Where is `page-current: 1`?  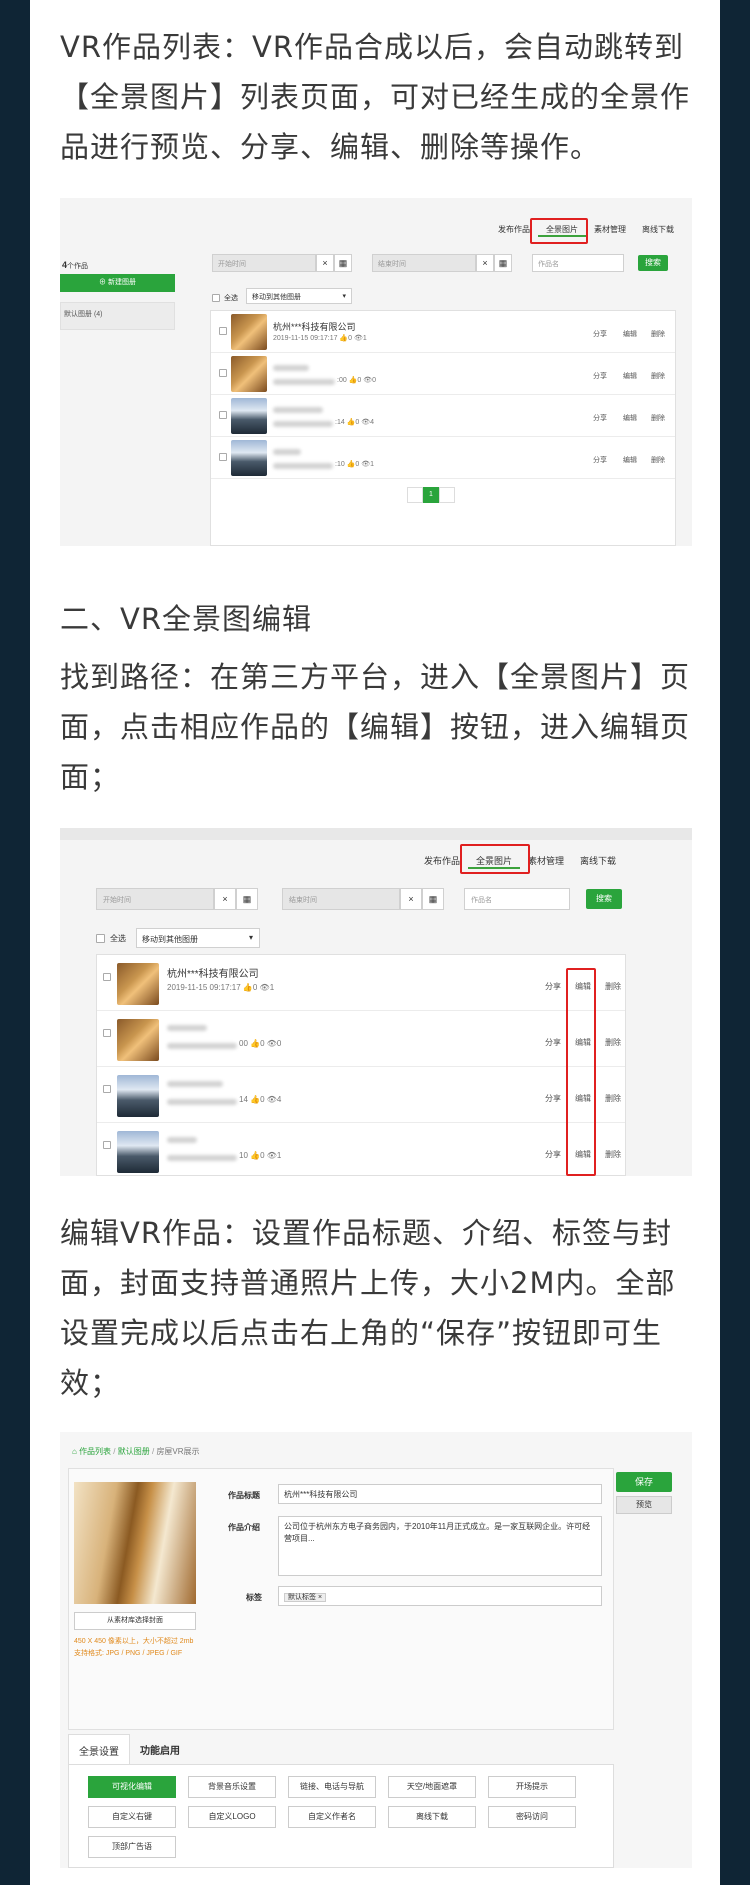 page-current: 1 is located at coordinates (431, 495).